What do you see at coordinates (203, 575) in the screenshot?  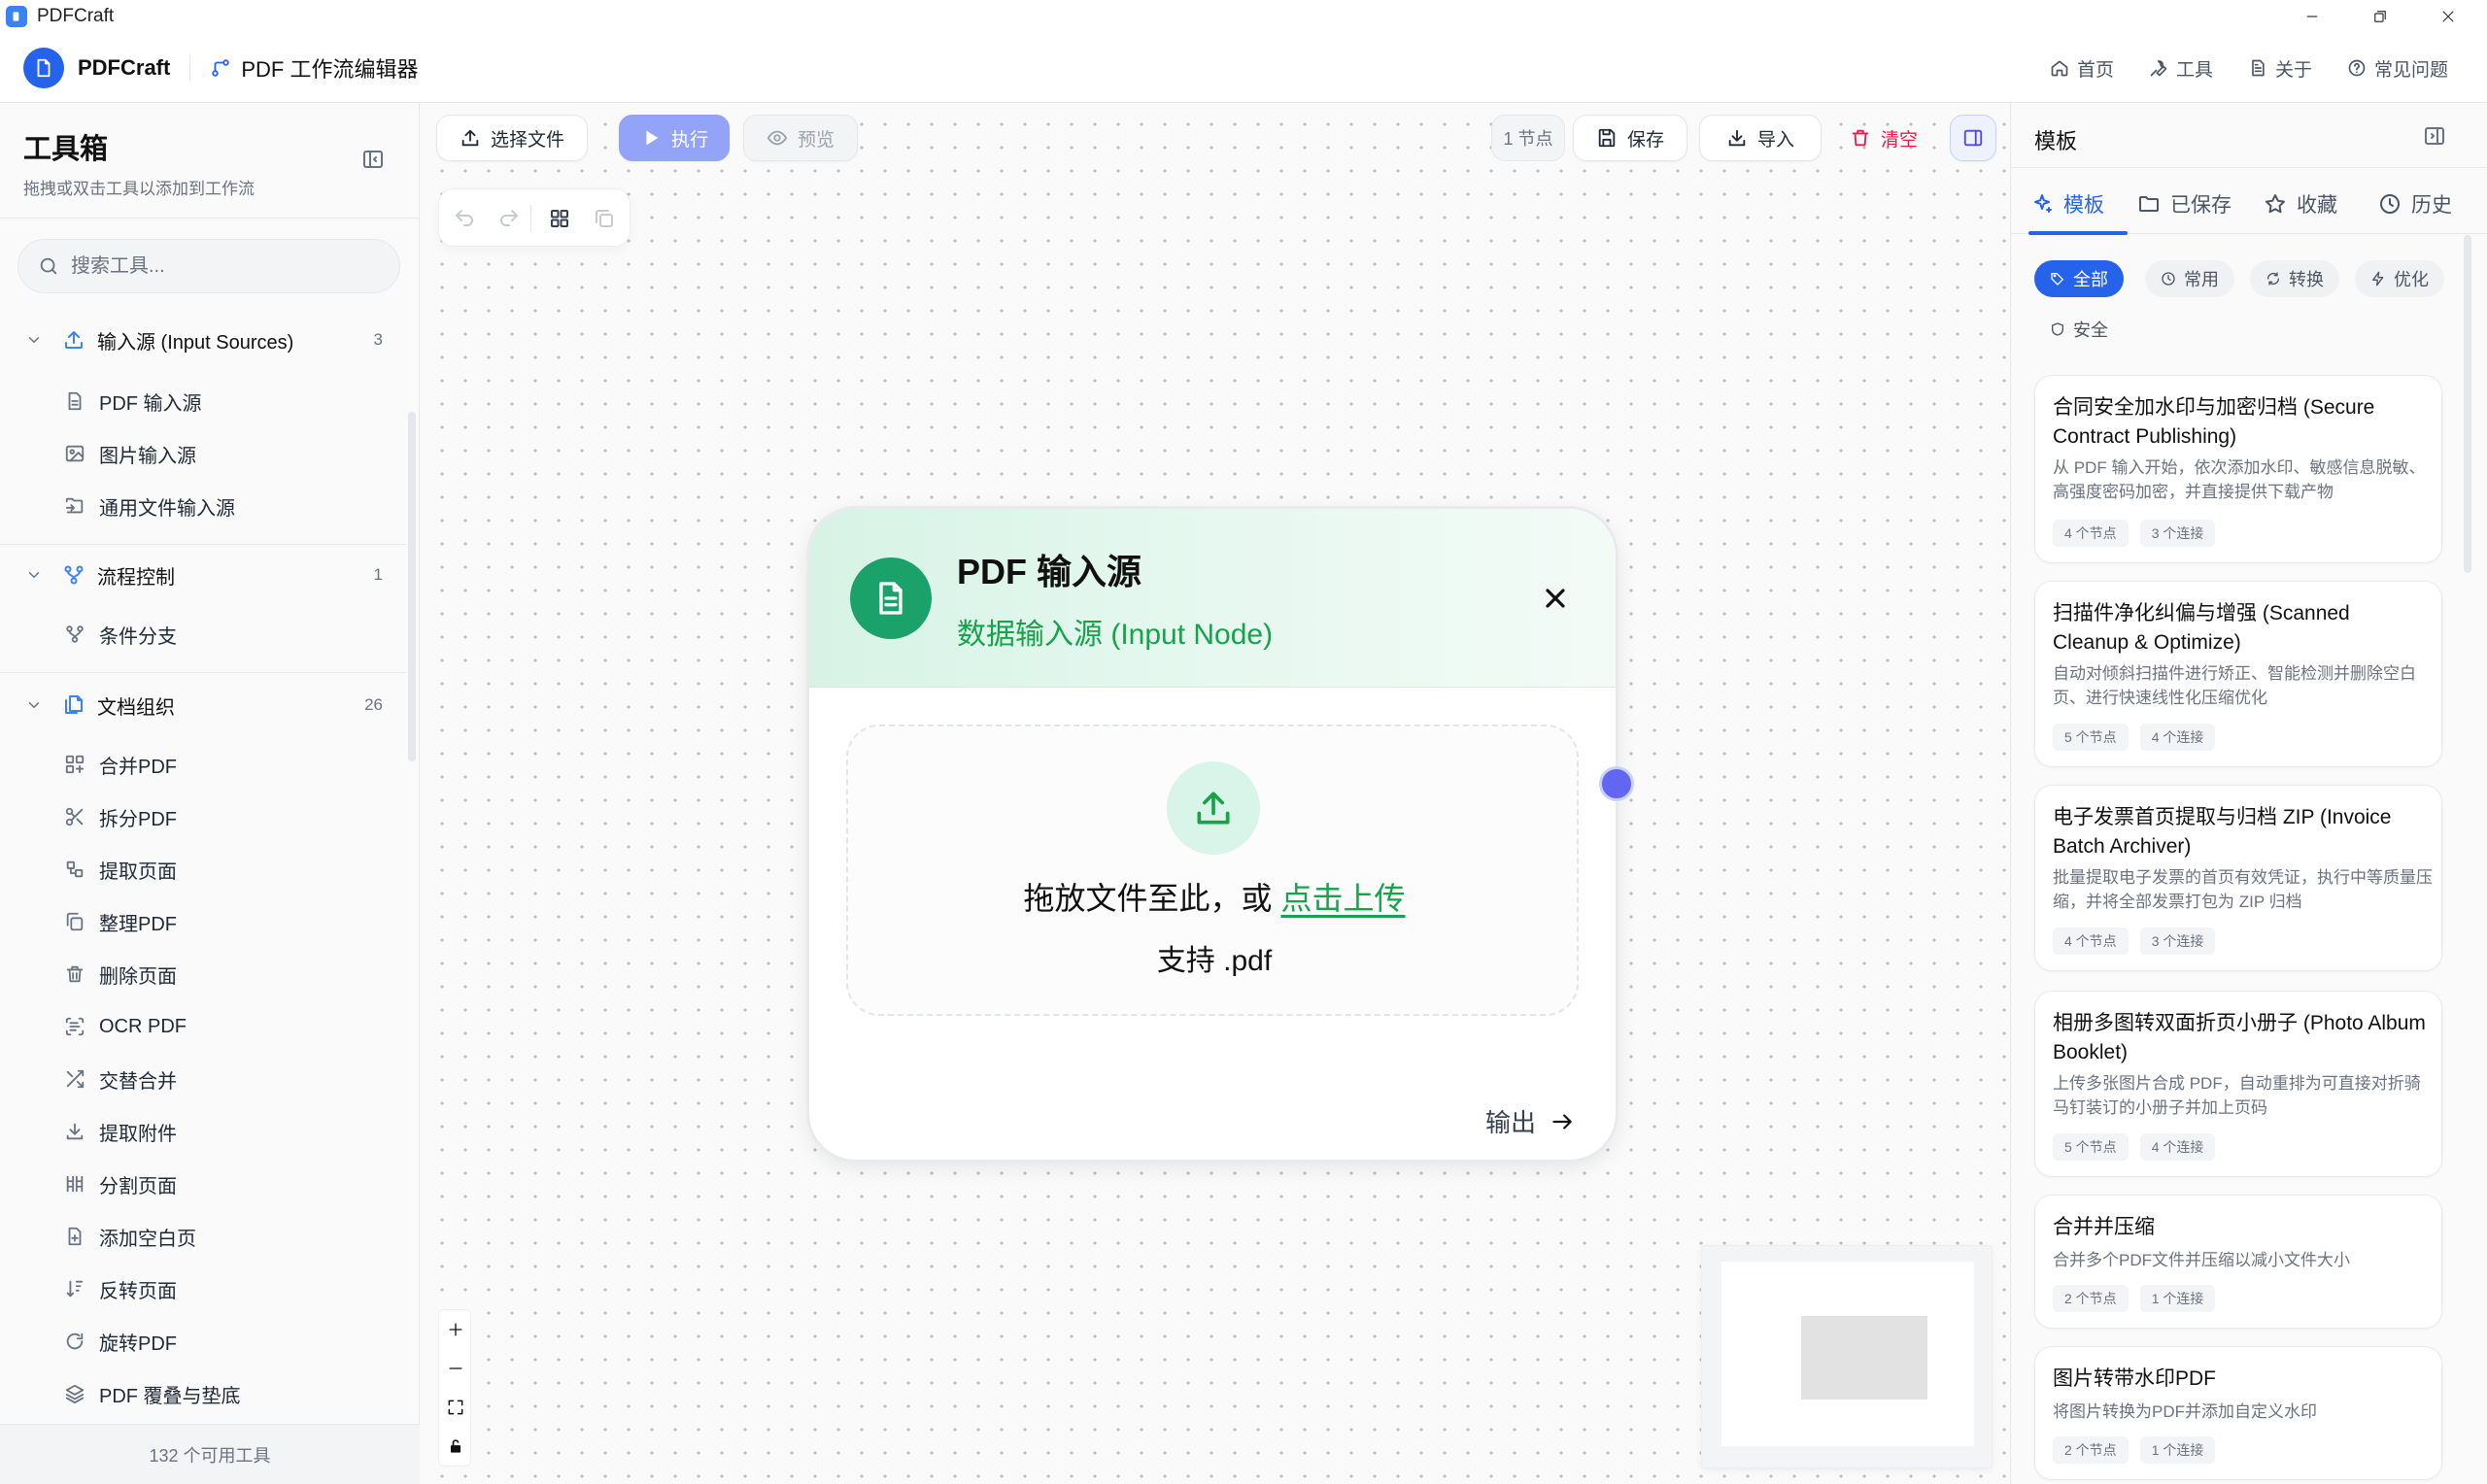 I see `group-flow-control: 流程控制 1` at bounding box center [203, 575].